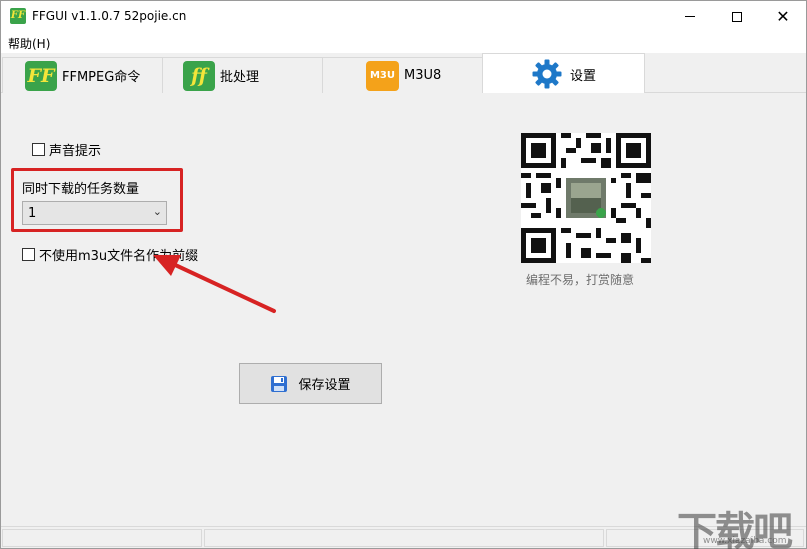  Describe the element at coordinates (155, 16) in the screenshot. I see `window-title-site: 52pojie.cn` at that location.